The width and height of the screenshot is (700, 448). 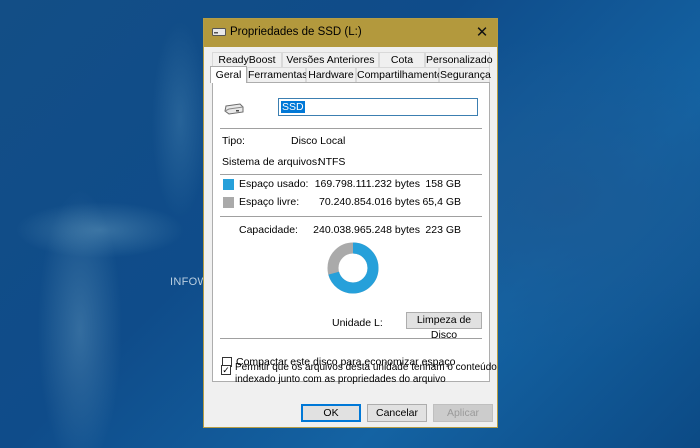 What do you see at coordinates (332, 162) in the screenshot?
I see `filesystem-value: NTFS` at bounding box center [332, 162].